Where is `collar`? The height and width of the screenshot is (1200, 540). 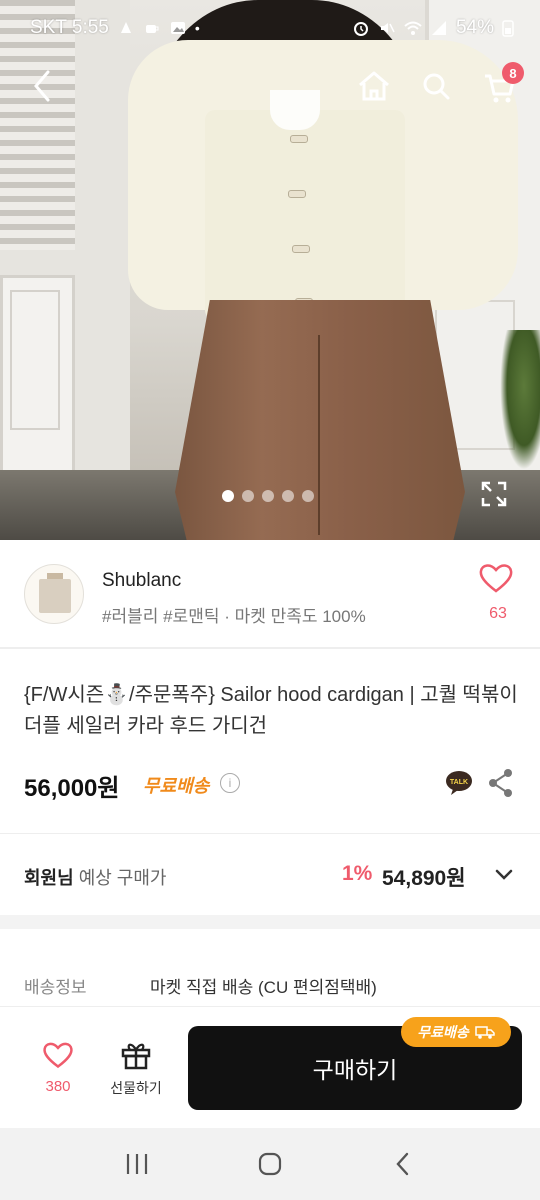 collar is located at coordinates (295, 110).